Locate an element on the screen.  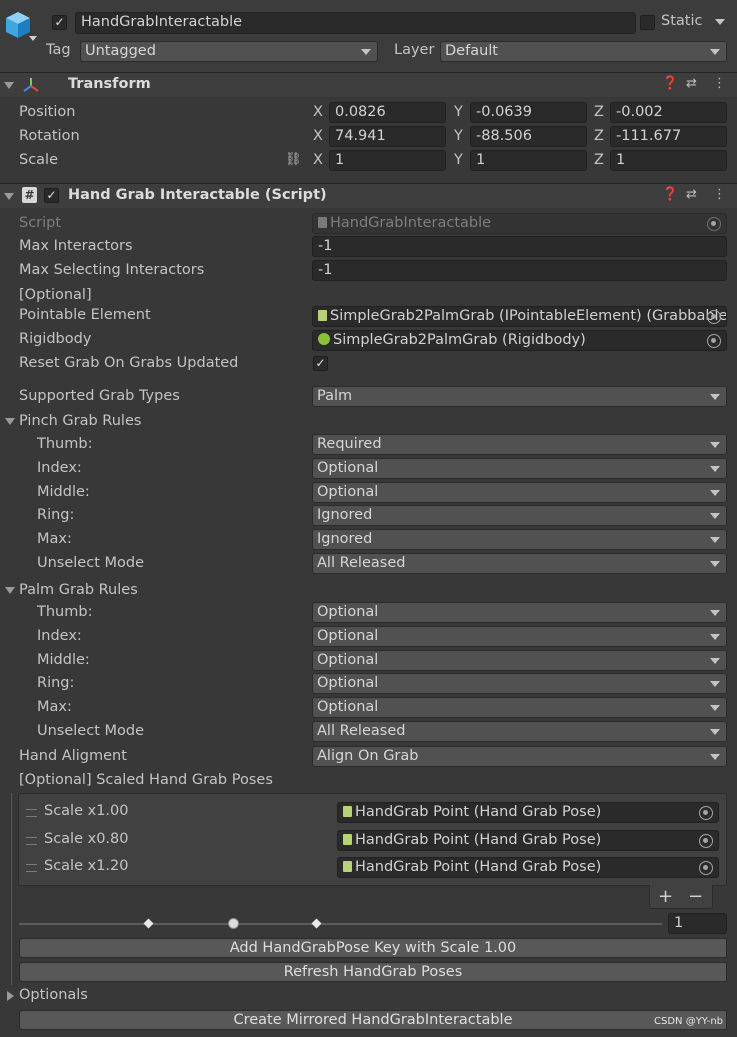
hand-alignment-dropdown: Align On Grab is located at coordinates (519, 756).